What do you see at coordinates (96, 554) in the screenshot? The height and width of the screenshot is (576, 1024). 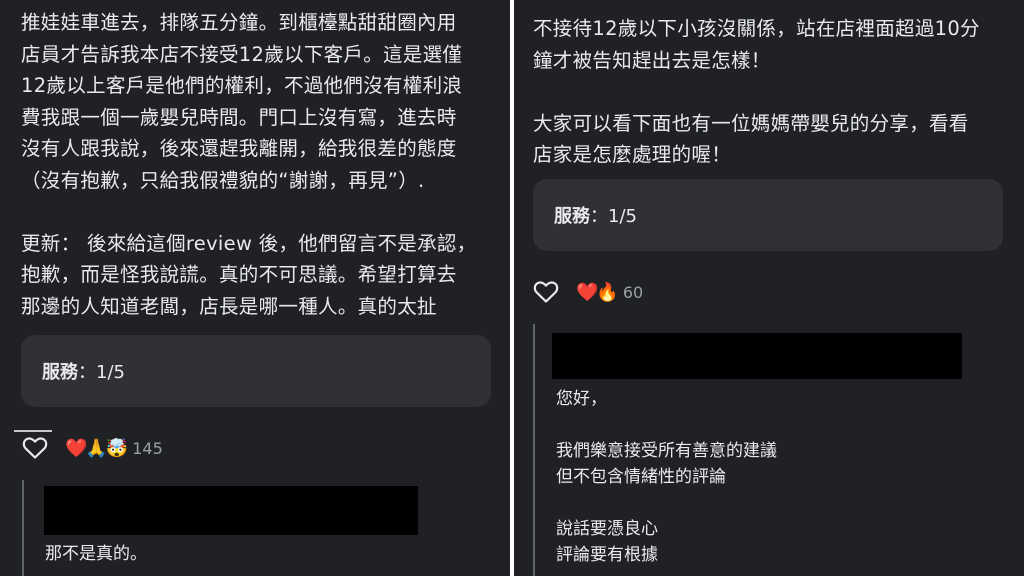 I see `owner-reply-text: 那不是真的。` at bounding box center [96, 554].